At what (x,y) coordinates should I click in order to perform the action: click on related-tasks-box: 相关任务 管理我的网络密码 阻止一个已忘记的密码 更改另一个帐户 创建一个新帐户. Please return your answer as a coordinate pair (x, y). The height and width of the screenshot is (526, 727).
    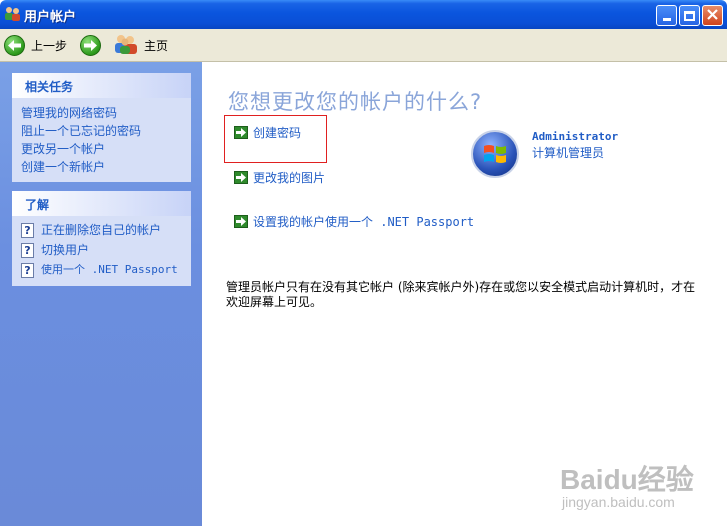
    Looking at the image, I should click on (101, 127).